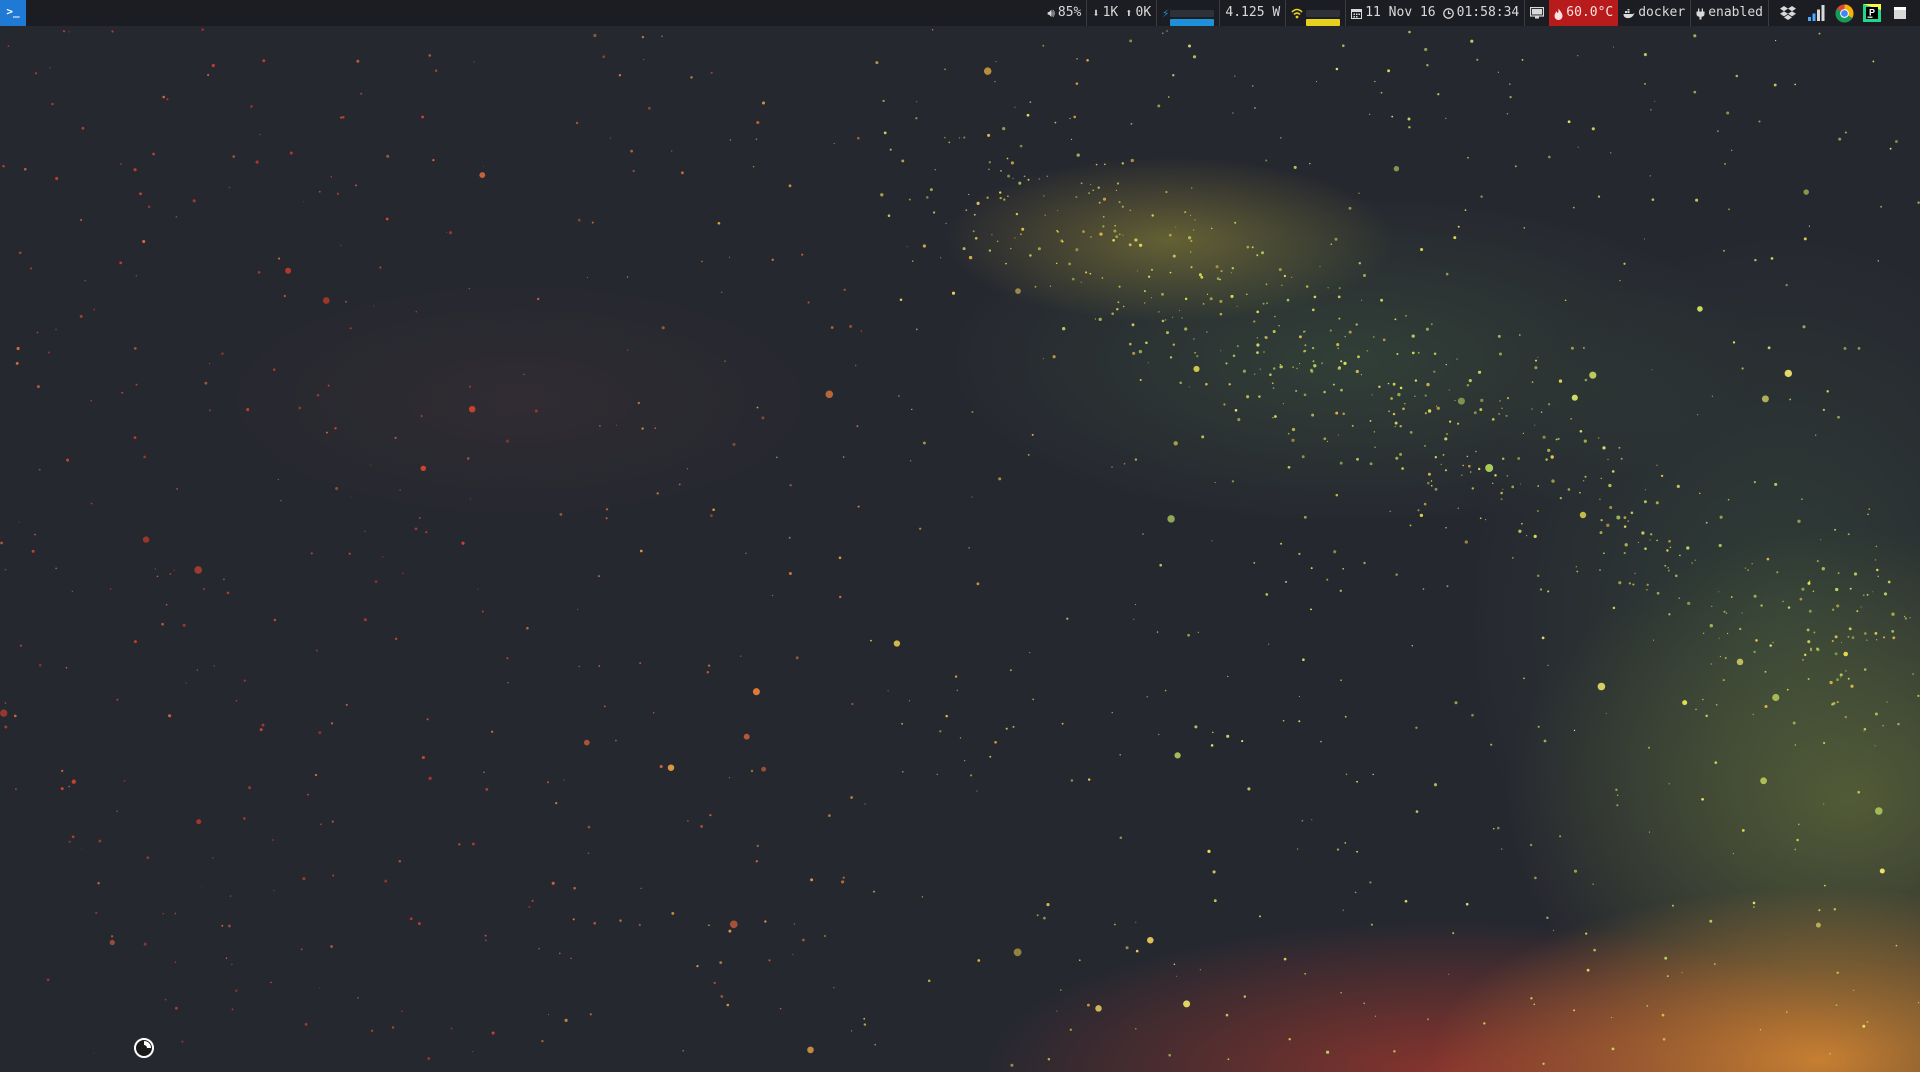  What do you see at coordinates (1357, 13) in the screenshot?
I see `calendar-icon` at bounding box center [1357, 13].